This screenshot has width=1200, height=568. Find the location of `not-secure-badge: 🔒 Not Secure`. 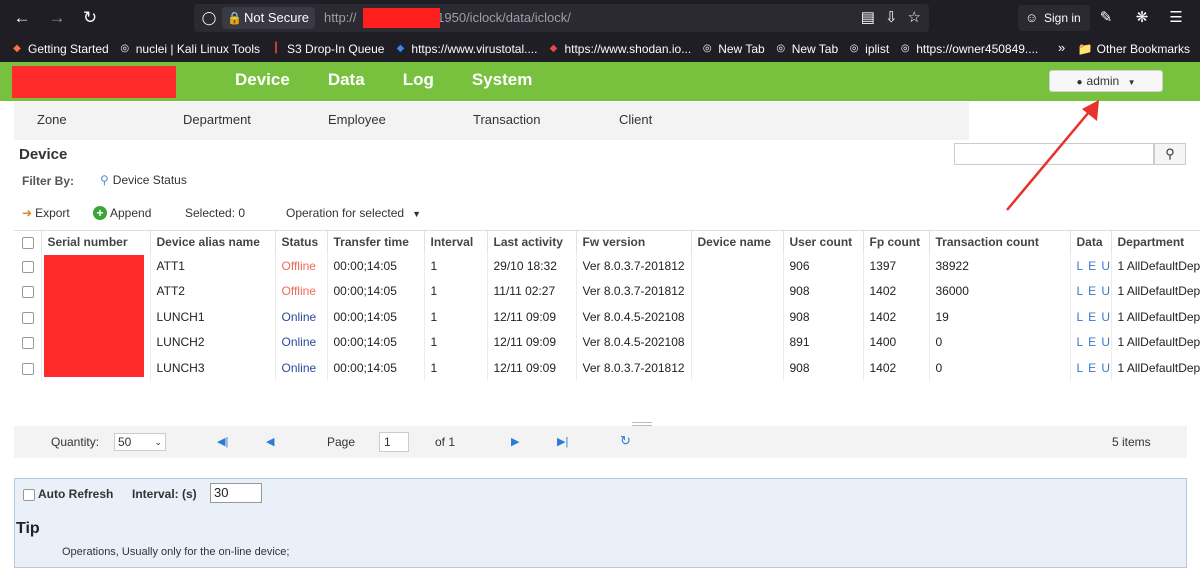

not-secure-badge: 🔒 Not Secure is located at coordinates (269, 18).